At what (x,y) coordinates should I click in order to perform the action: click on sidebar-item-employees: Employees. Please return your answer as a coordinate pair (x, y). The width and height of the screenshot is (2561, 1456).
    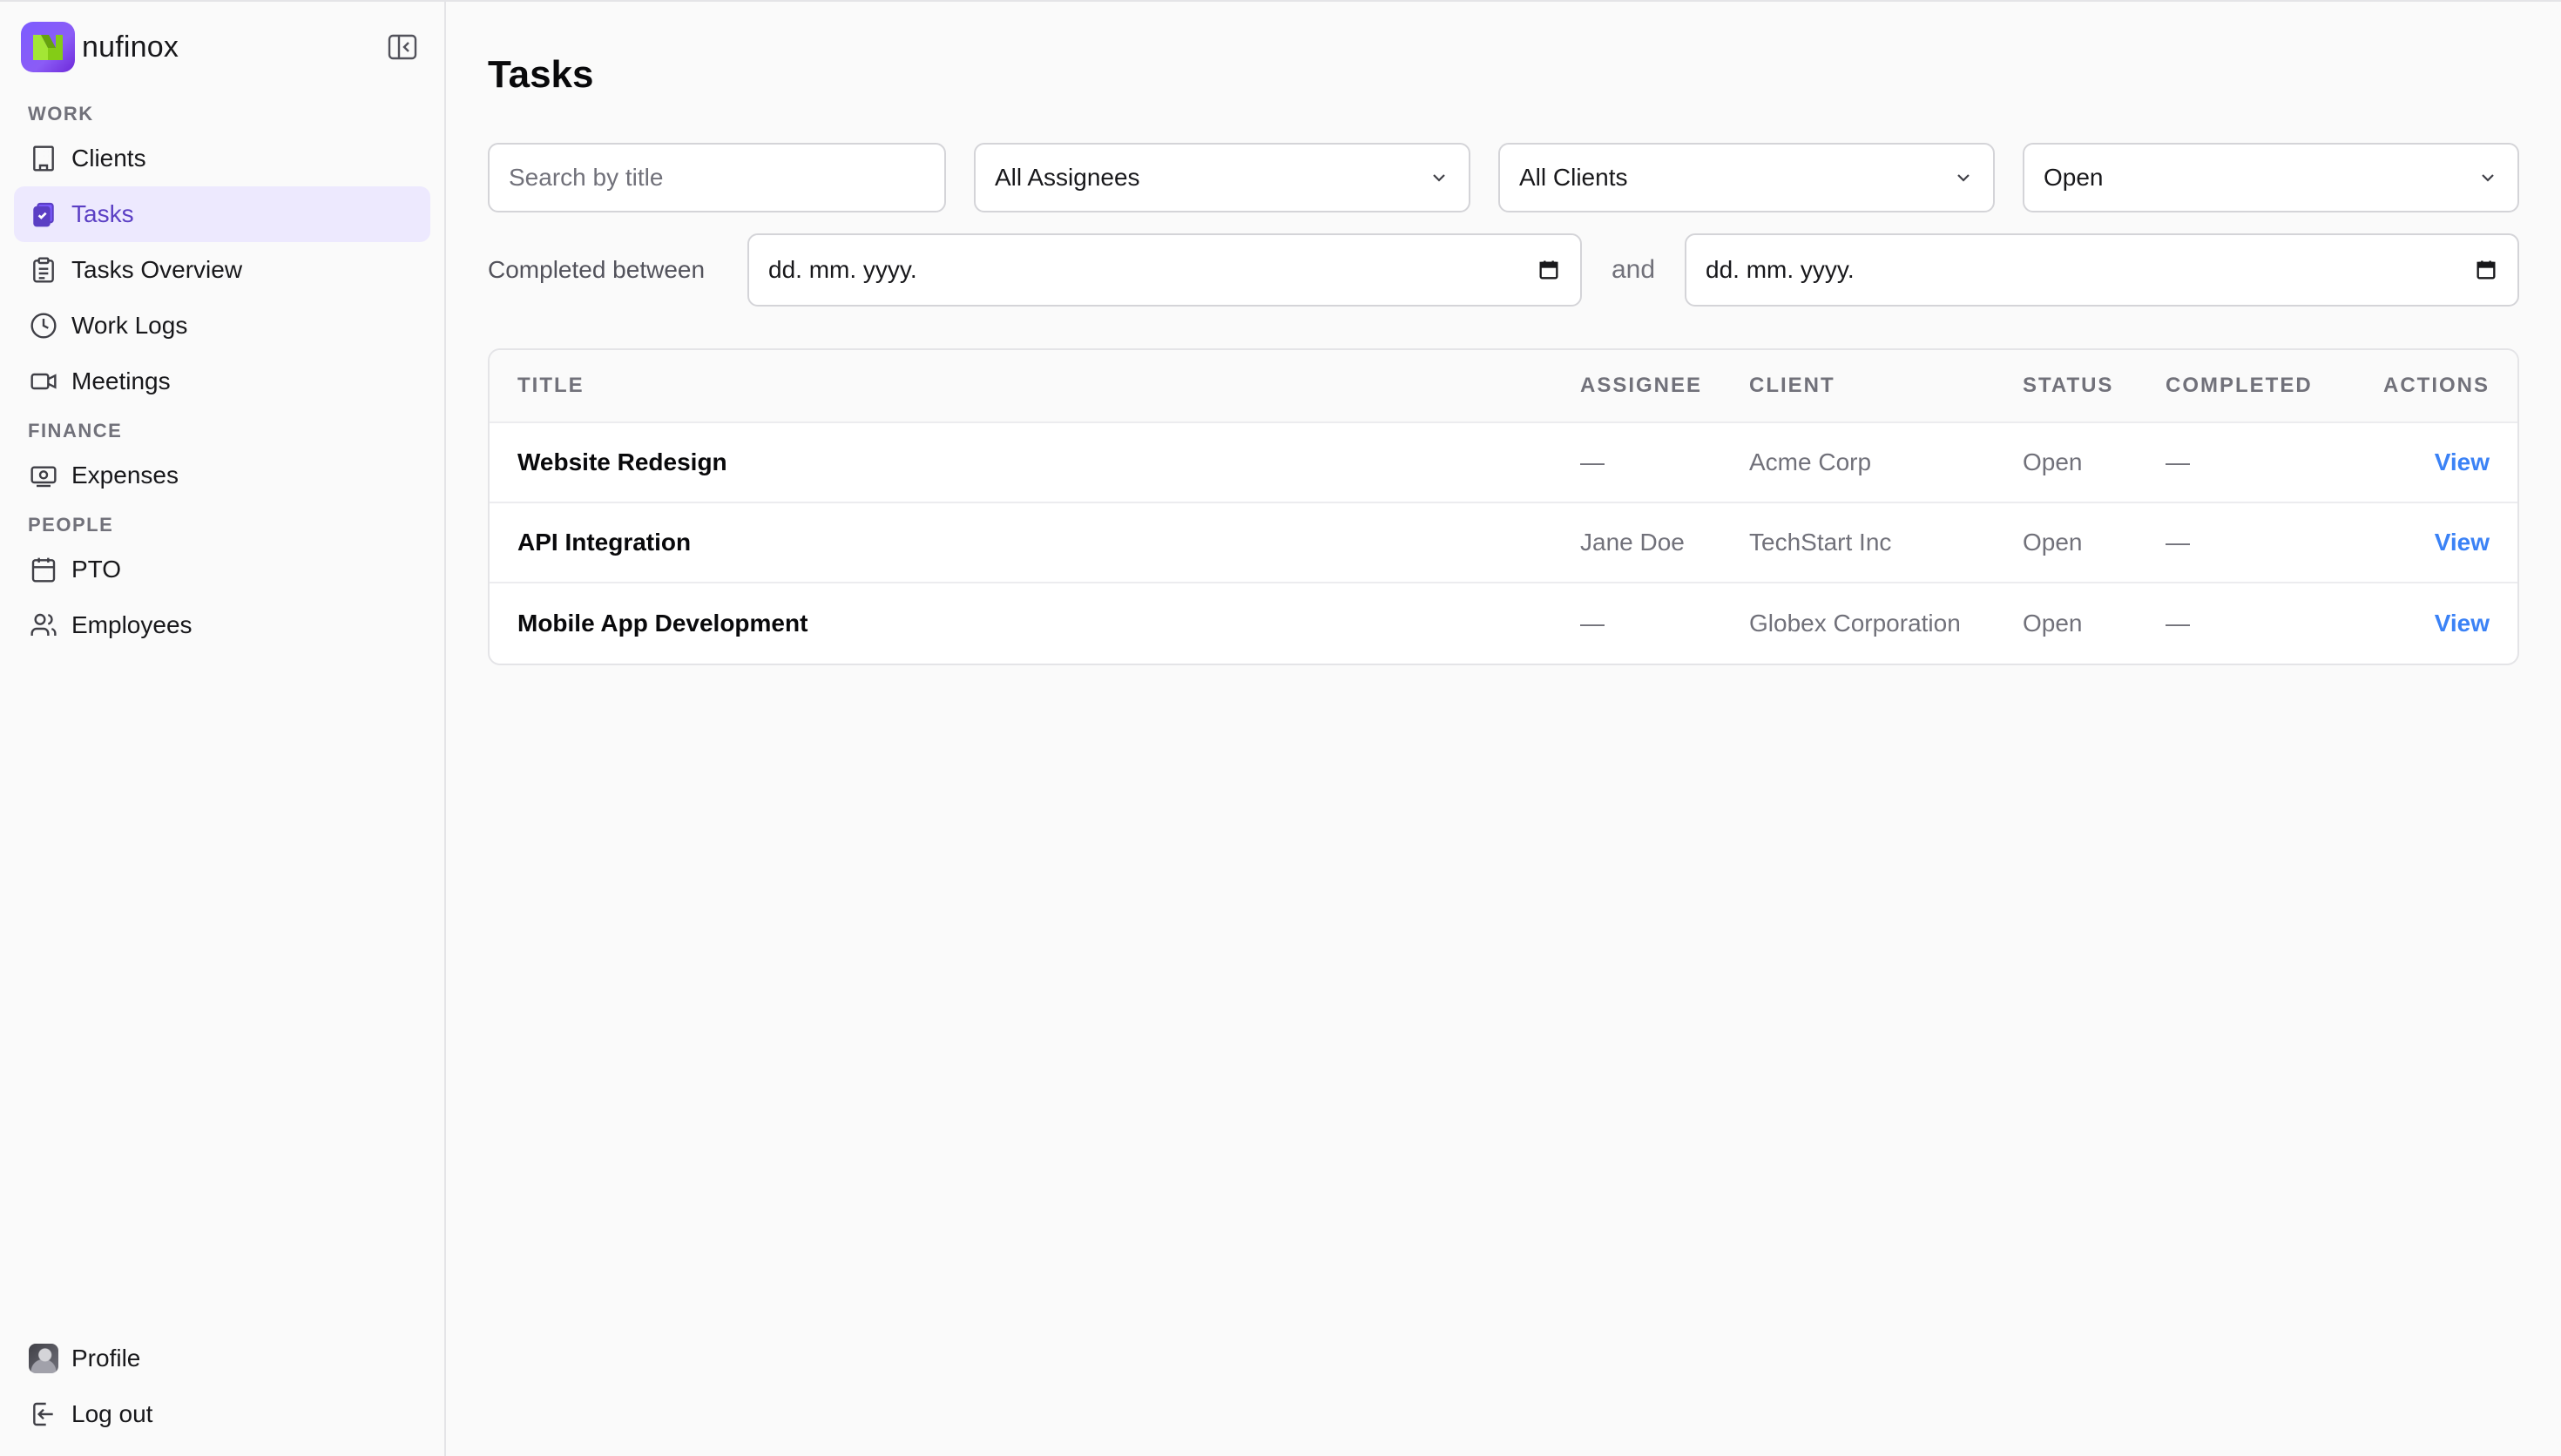
    Looking at the image, I should click on (222, 625).